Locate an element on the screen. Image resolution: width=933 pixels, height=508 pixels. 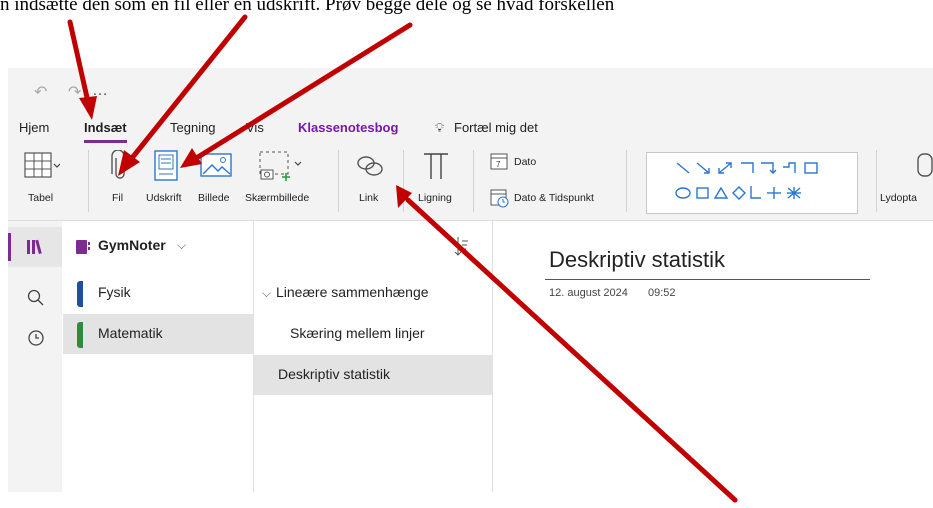
page-date: 12. august 2024 is located at coordinates (588, 293).